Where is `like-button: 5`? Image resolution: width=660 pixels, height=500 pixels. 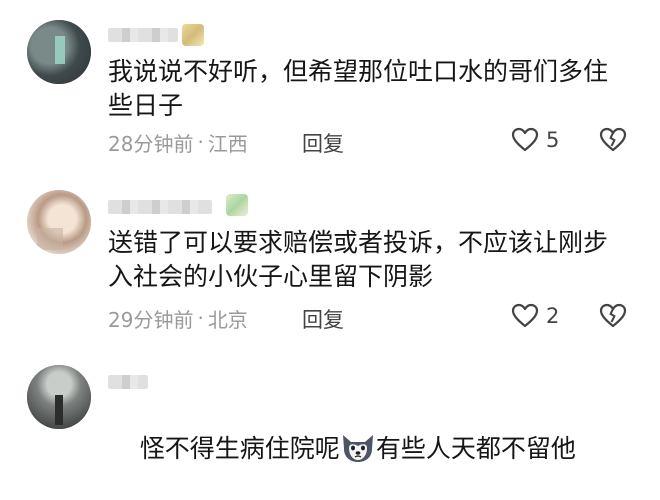
like-button: 5 is located at coordinates (534, 140).